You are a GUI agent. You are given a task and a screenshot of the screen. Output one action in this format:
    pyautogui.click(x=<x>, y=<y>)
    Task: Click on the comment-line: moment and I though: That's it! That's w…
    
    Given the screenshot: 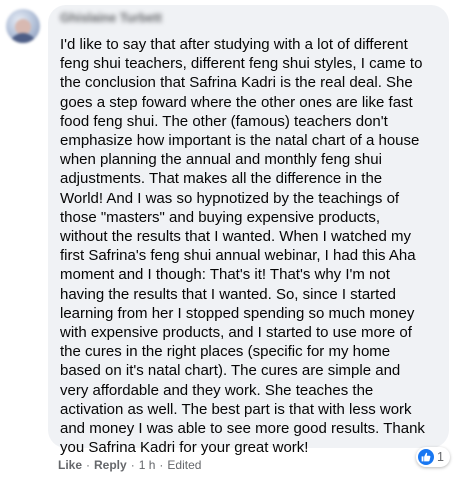 What is the action you would take?
    pyautogui.click(x=225, y=275)
    